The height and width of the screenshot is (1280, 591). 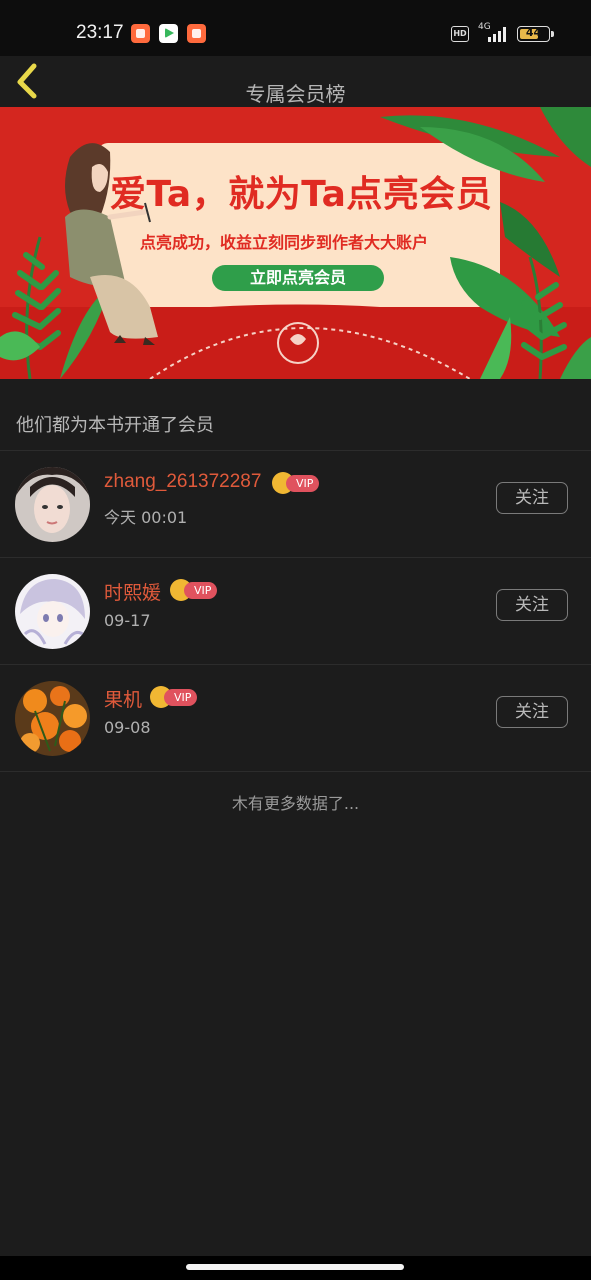 What do you see at coordinates (301, 194) in the screenshot?
I see `banner-title: 爱Ta，就为Ta点亮会员` at bounding box center [301, 194].